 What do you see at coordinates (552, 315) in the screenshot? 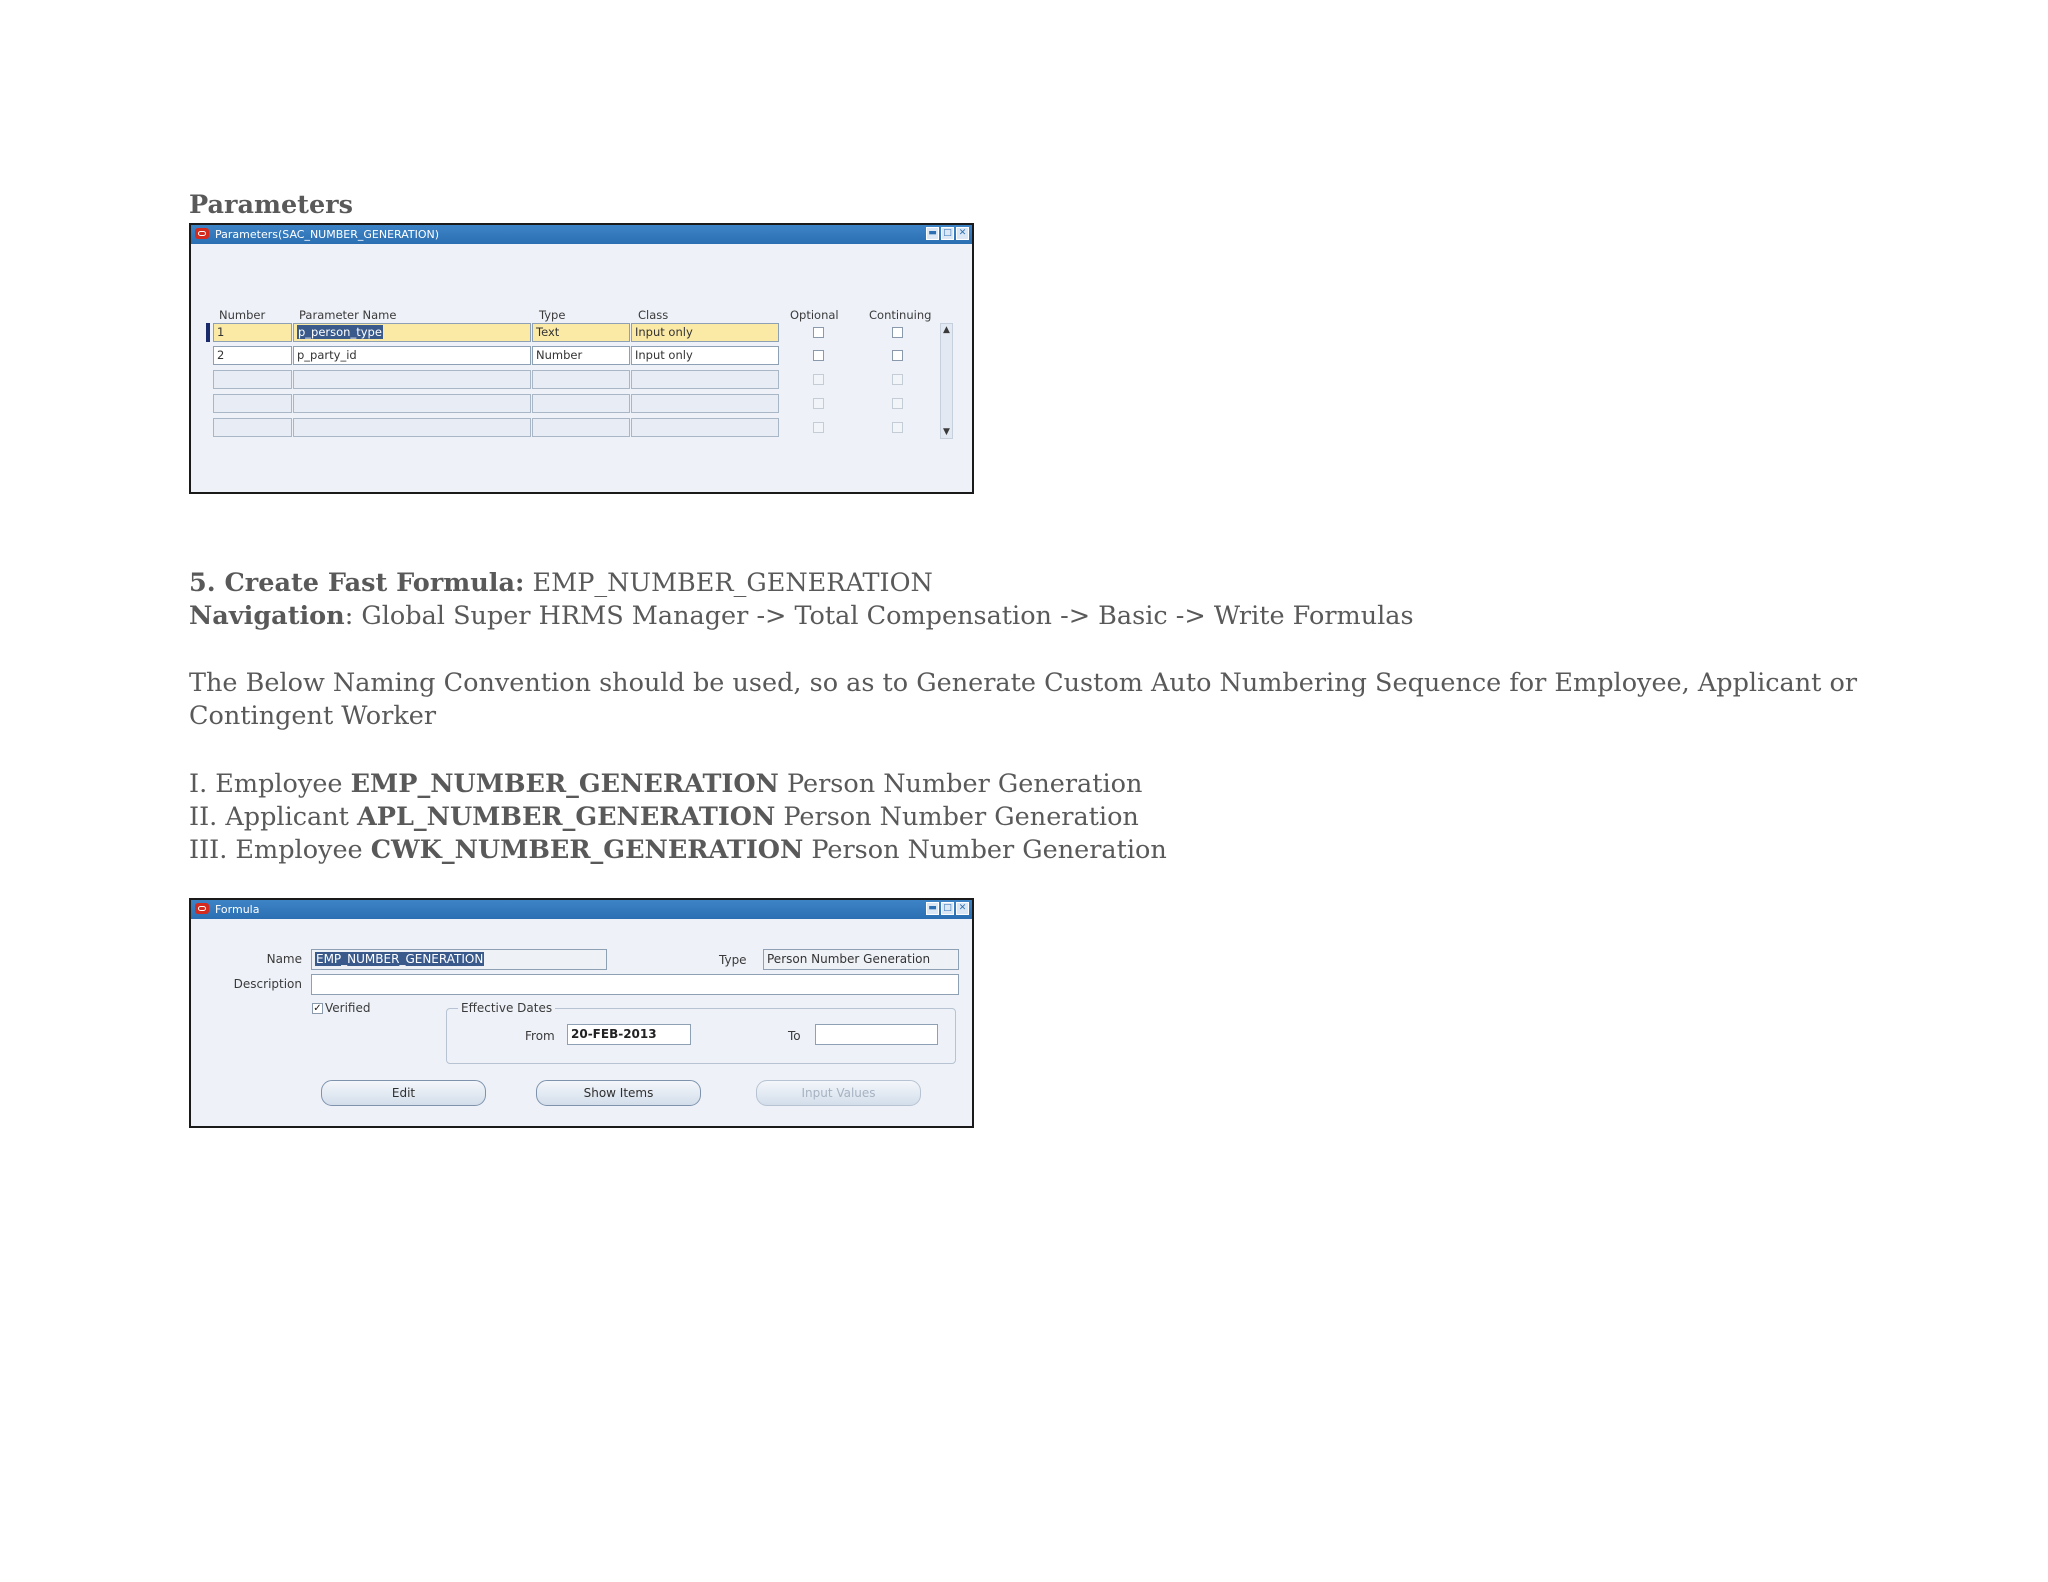
I see `column-header-type: Type` at bounding box center [552, 315].